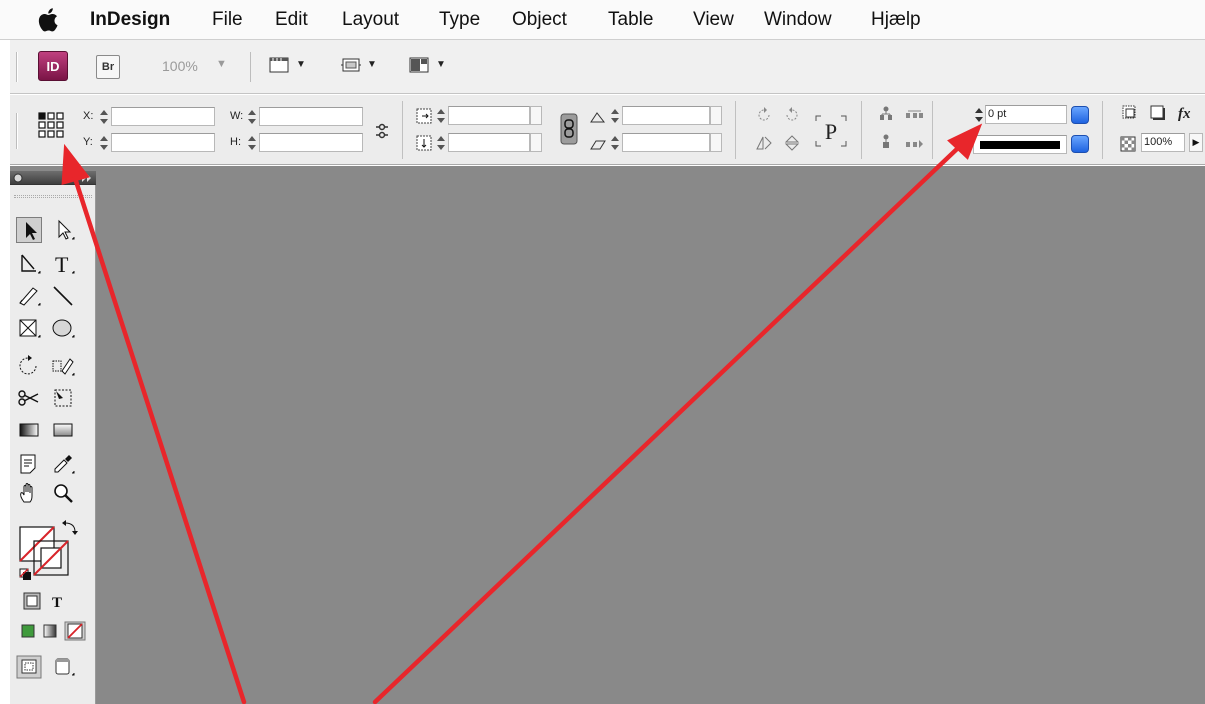  Describe the element at coordinates (28, 631) in the screenshot. I see `apply-color-icon` at that location.